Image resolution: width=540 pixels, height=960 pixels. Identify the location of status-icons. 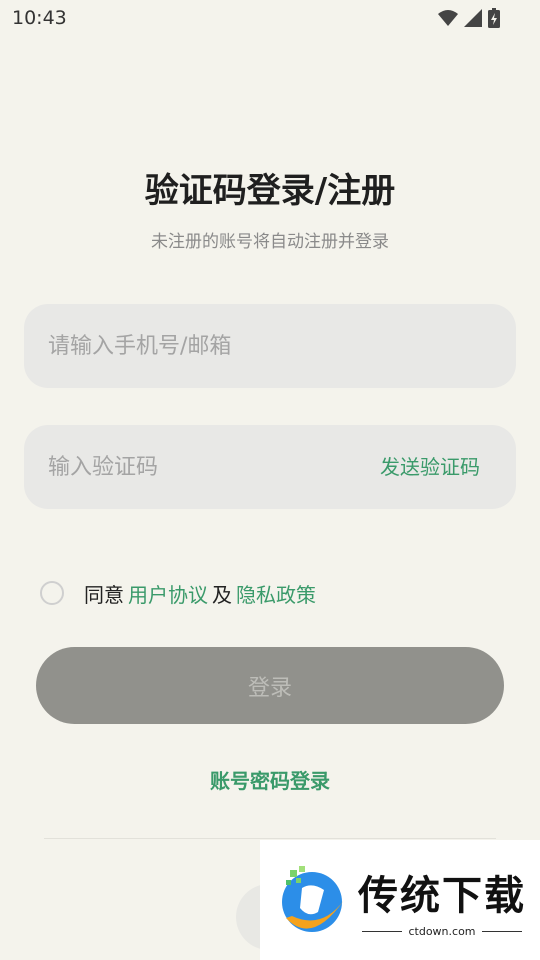
(469, 18).